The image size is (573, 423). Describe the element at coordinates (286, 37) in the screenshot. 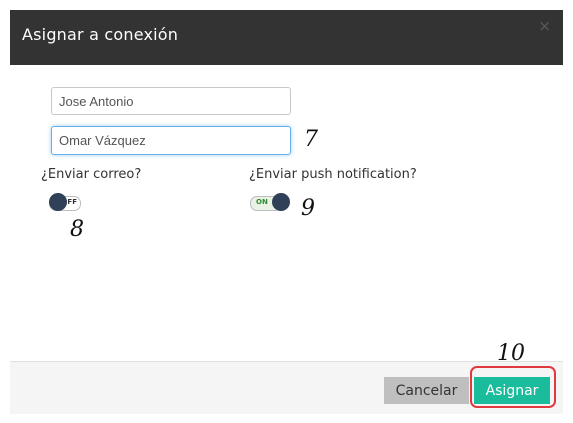

I see `modal-header: Asignar a conexión ×` at that location.